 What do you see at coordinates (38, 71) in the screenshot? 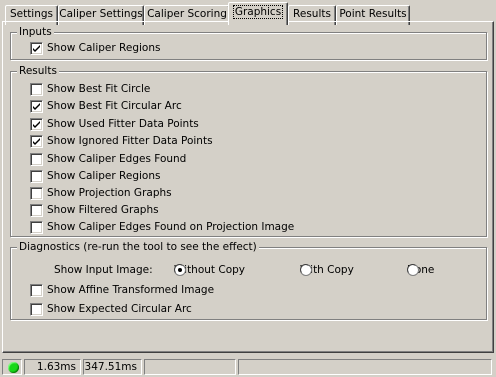
I see `results-group-title: Results` at bounding box center [38, 71].